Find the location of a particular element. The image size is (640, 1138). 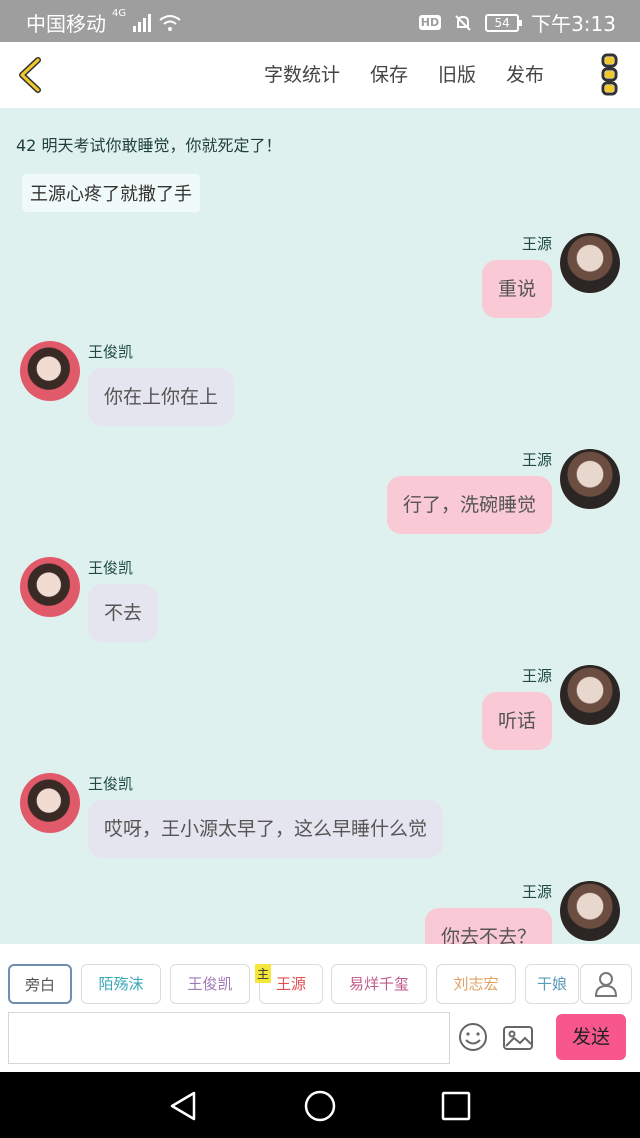

role-chip: 刘志宏 is located at coordinates (476, 984).